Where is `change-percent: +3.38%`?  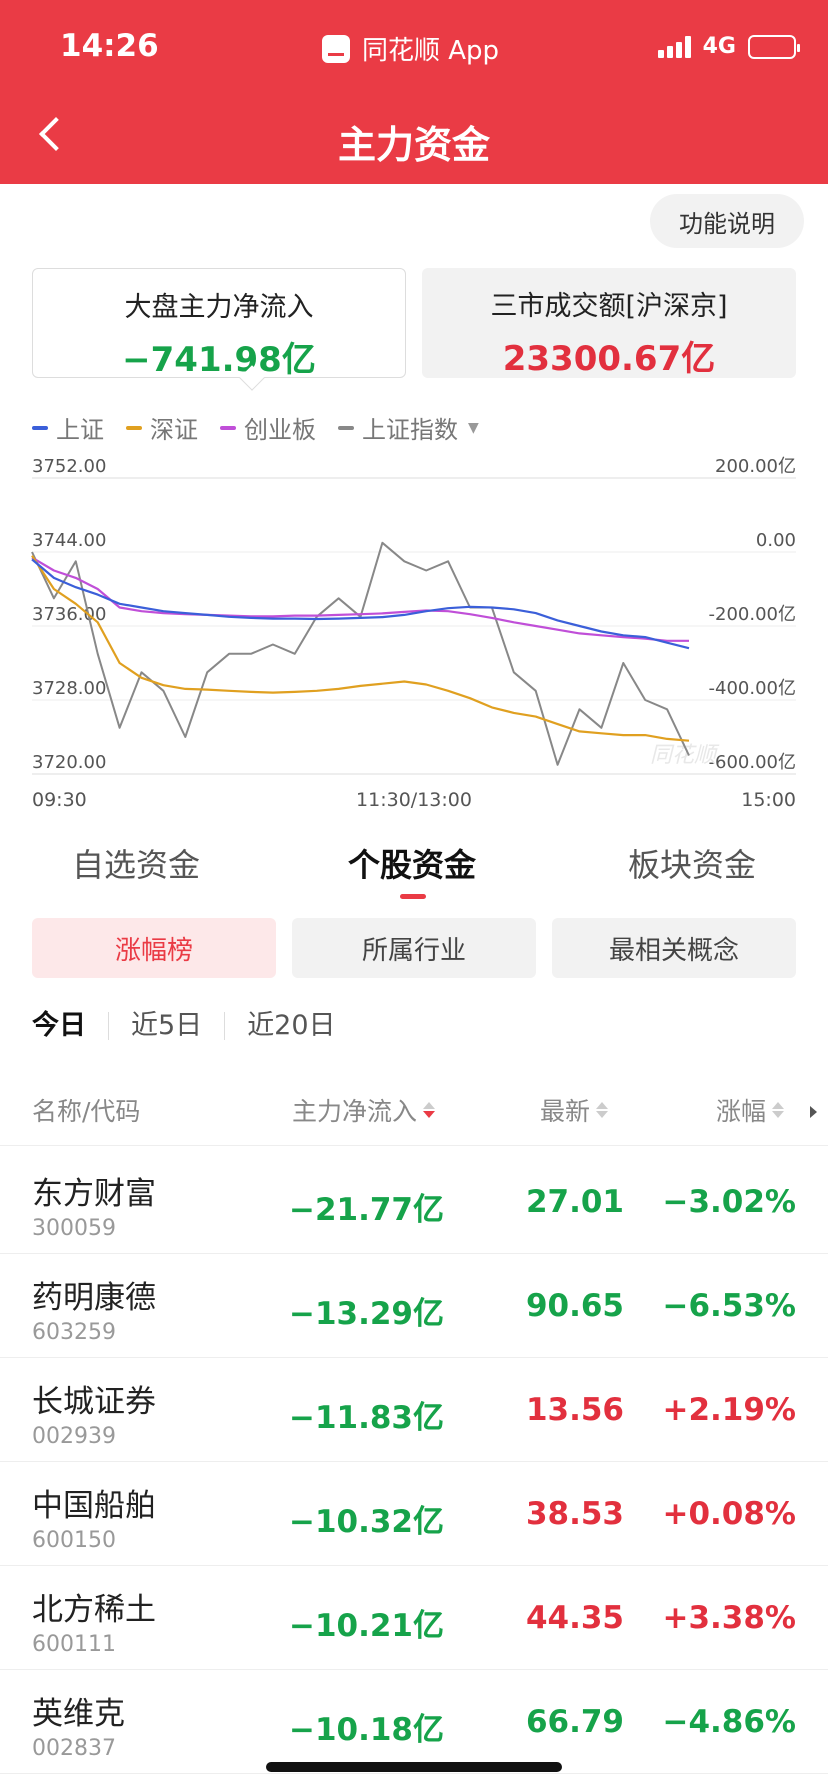 change-percent: +3.38% is located at coordinates (729, 1618).